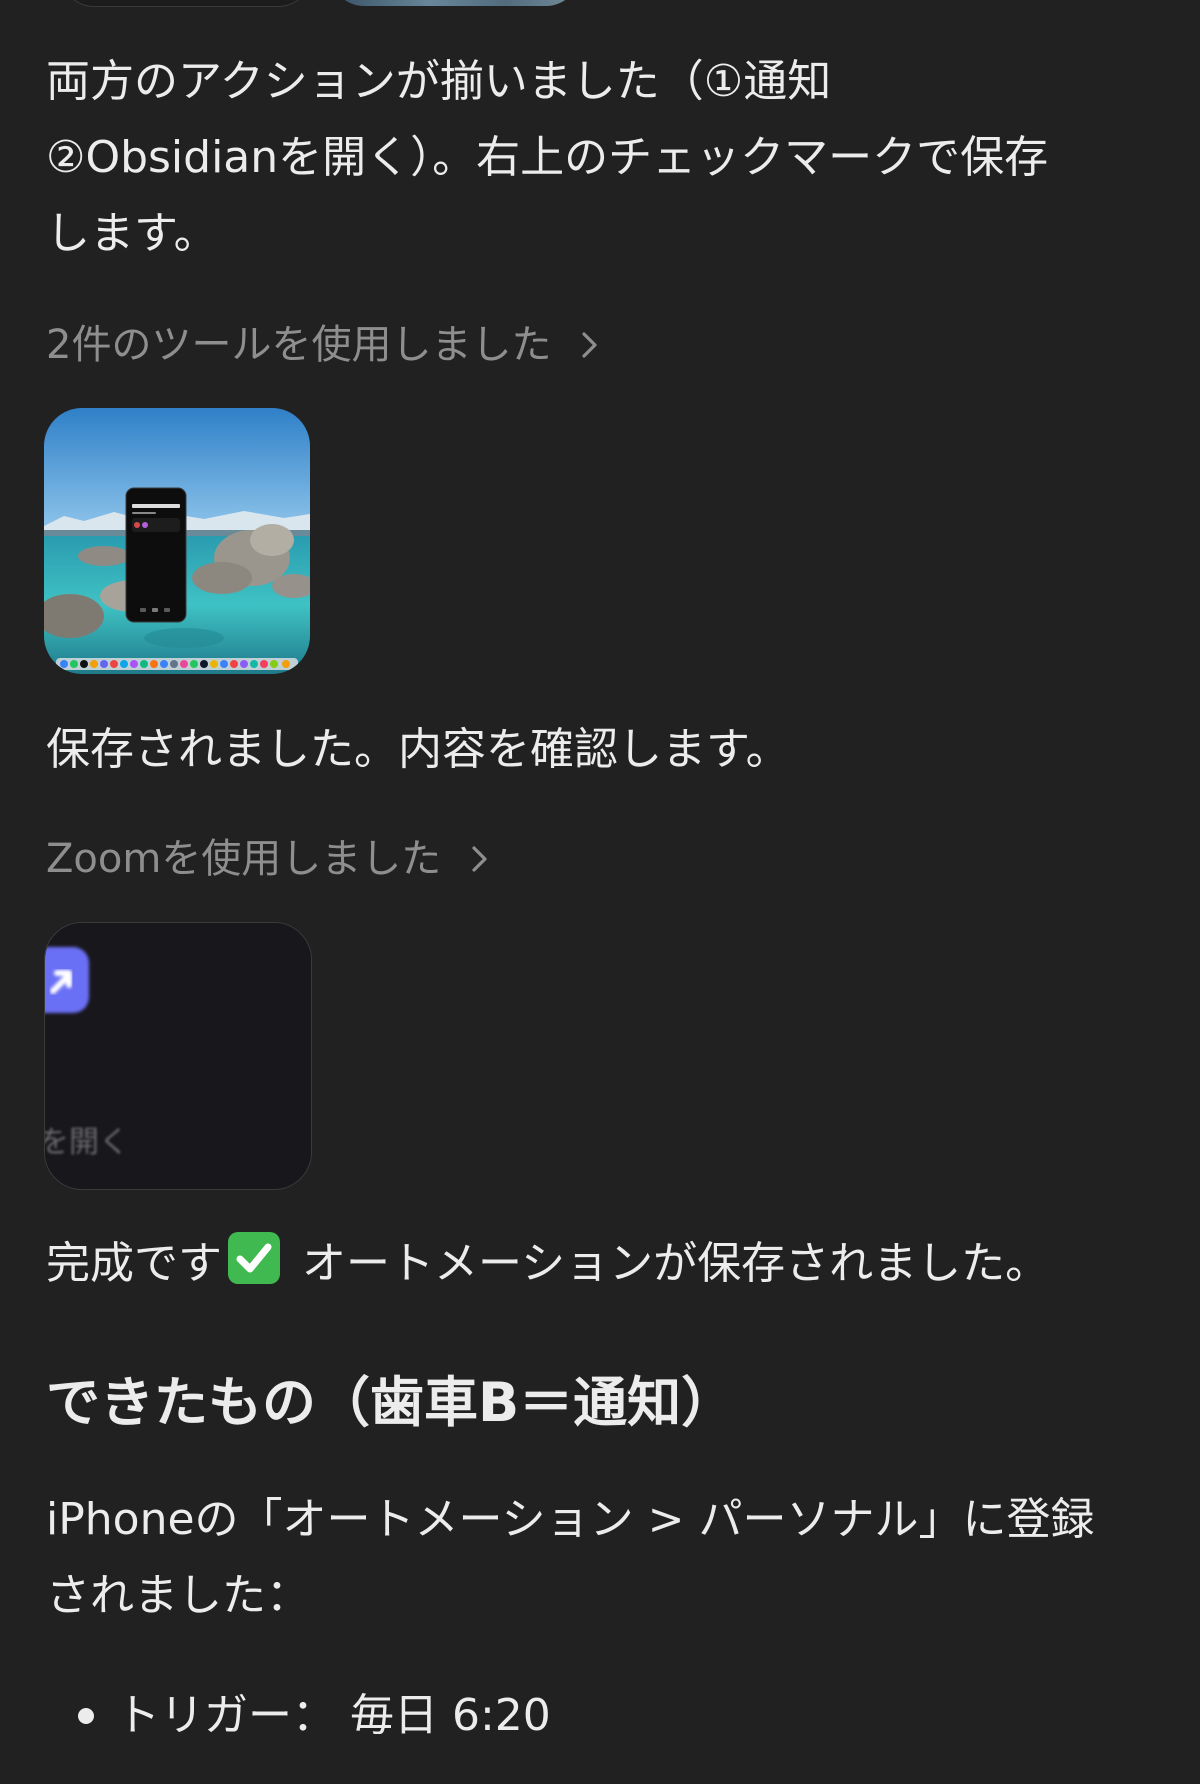 The height and width of the screenshot is (1784, 1200). I want to click on white-check-mark-icon, so click(254, 1258).